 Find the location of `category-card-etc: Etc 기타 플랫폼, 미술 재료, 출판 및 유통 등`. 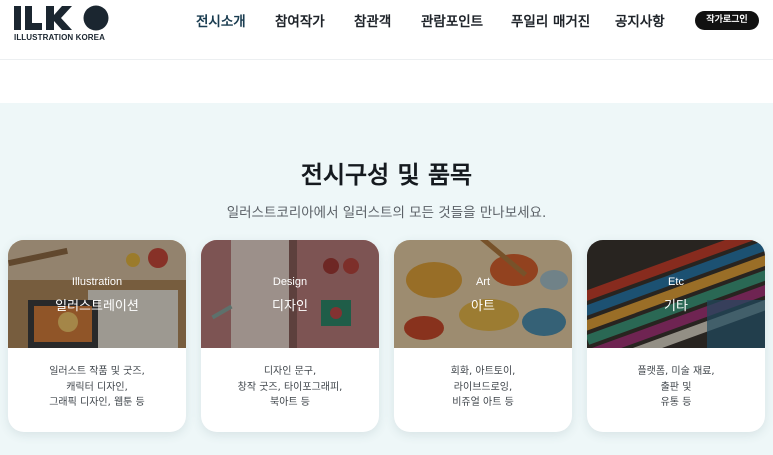

category-card-etc: Etc 기타 플랫폼, 미술 재료, 출판 및 유통 등 is located at coordinates (676, 336).